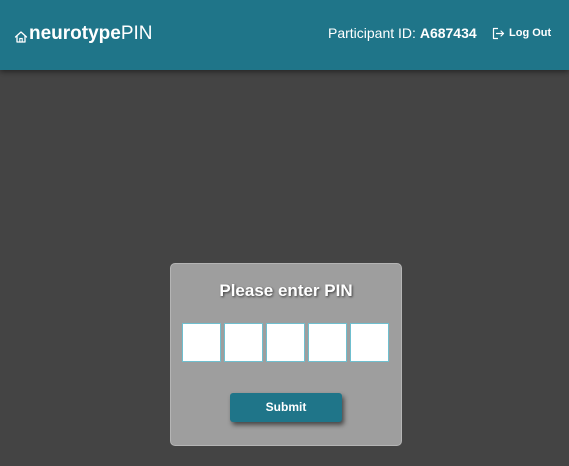  I want to click on participant-info: Participant ID: A687434, so click(402, 33).